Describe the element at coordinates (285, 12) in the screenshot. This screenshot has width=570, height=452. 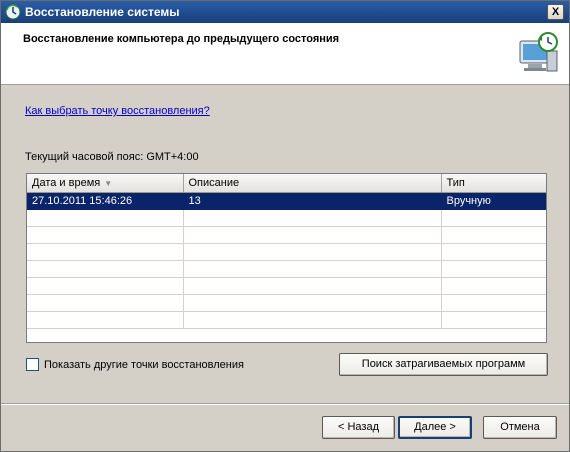
I see `title-bar: Восстановление системы X` at that location.